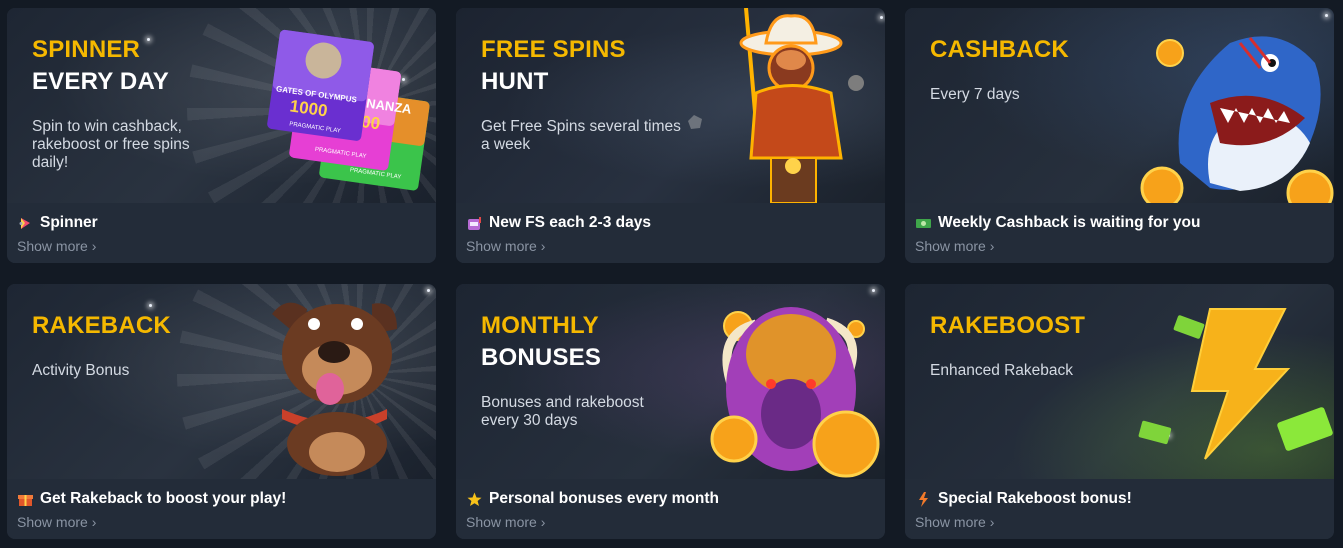  Describe the element at coordinates (25, 223) in the screenshot. I see `spinner-icon` at that location.